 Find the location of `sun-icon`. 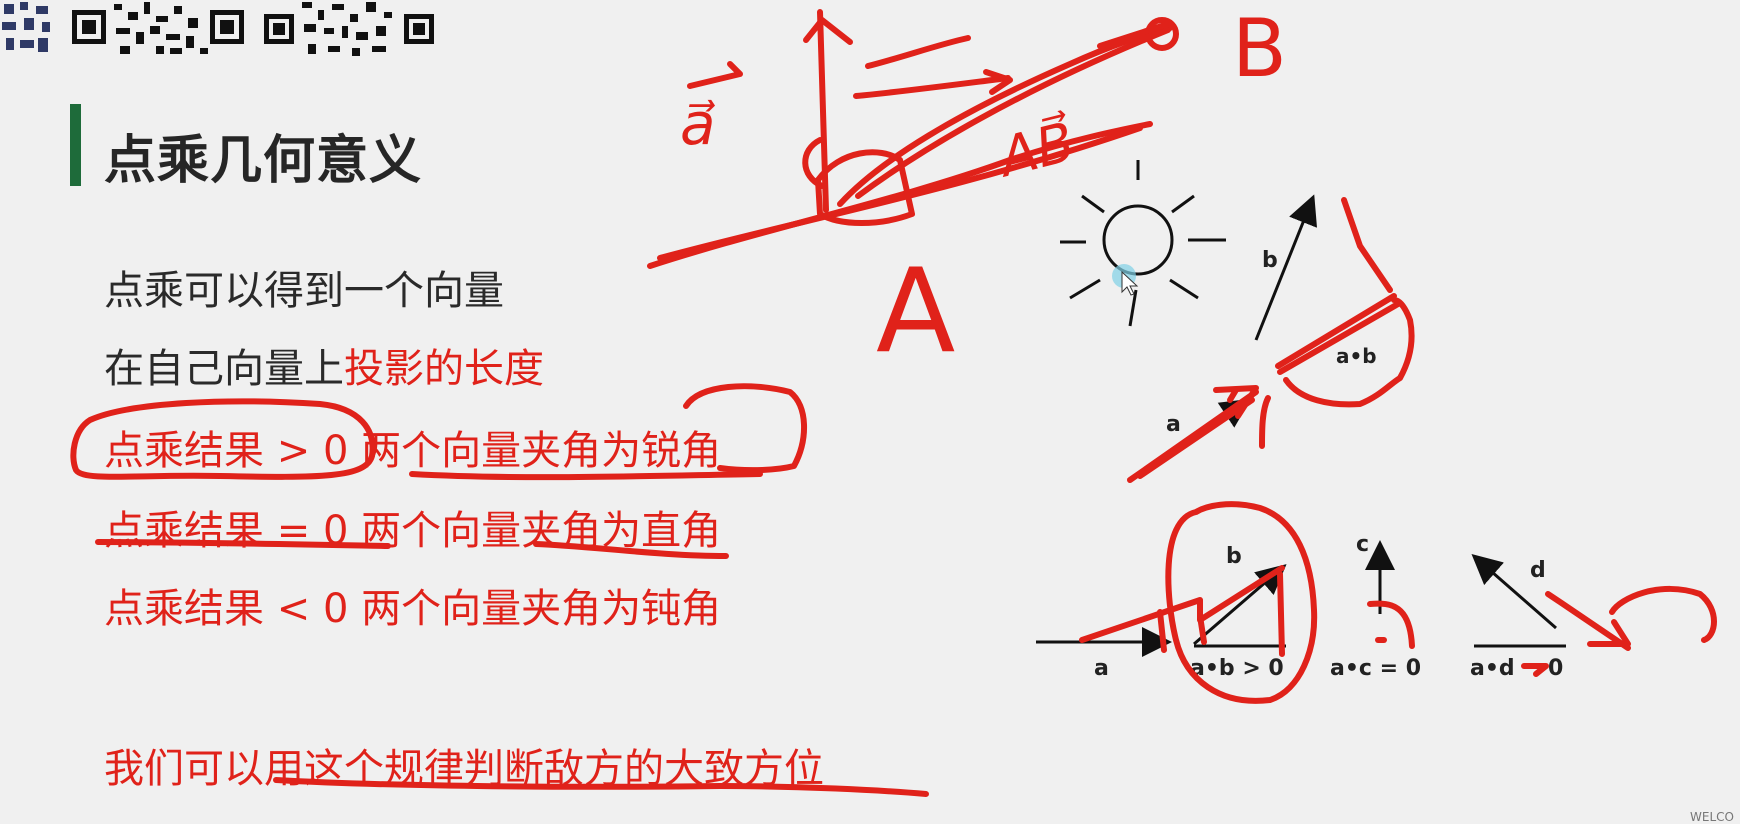

sun-icon is located at coordinates (1143, 243).